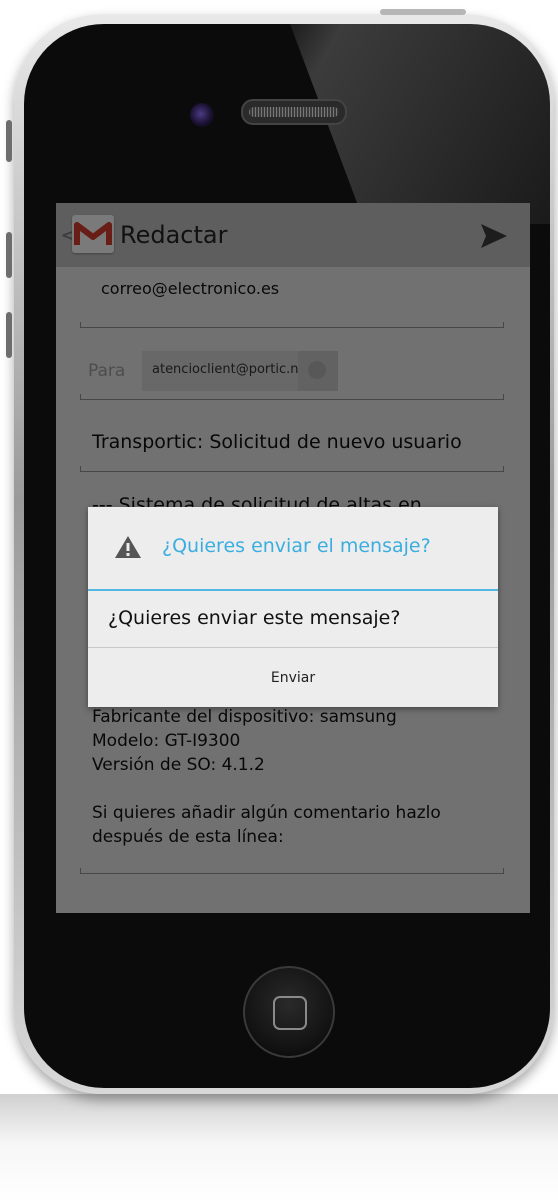 The image size is (558, 1204). I want to click on speaker-grill, so click(294, 112).